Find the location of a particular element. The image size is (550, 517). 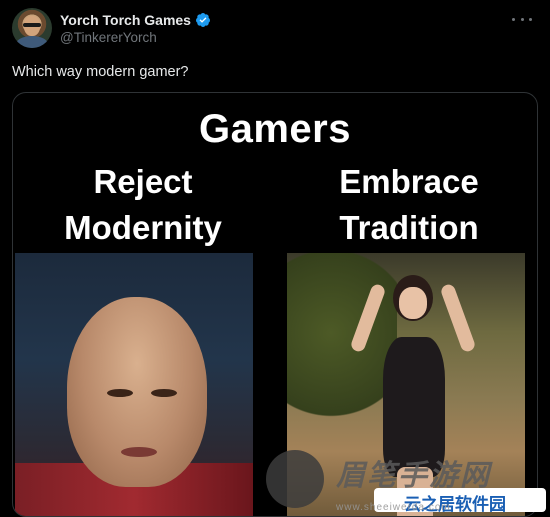

user-handle: @TinkererYorch is located at coordinates (108, 37).